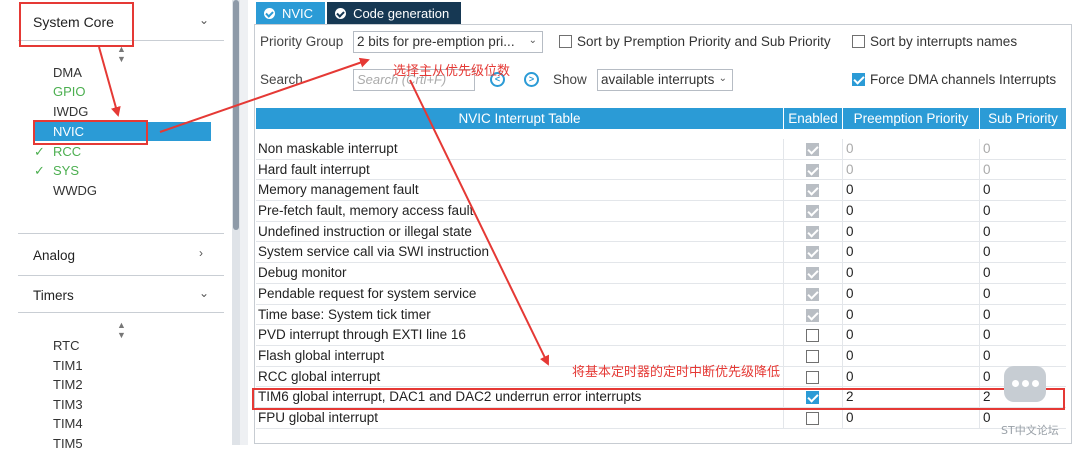  What do you see at coordinates (291, 13) in the screenshot?
I see `tab-nvic: NVIC` at bounding box center [291, 13].